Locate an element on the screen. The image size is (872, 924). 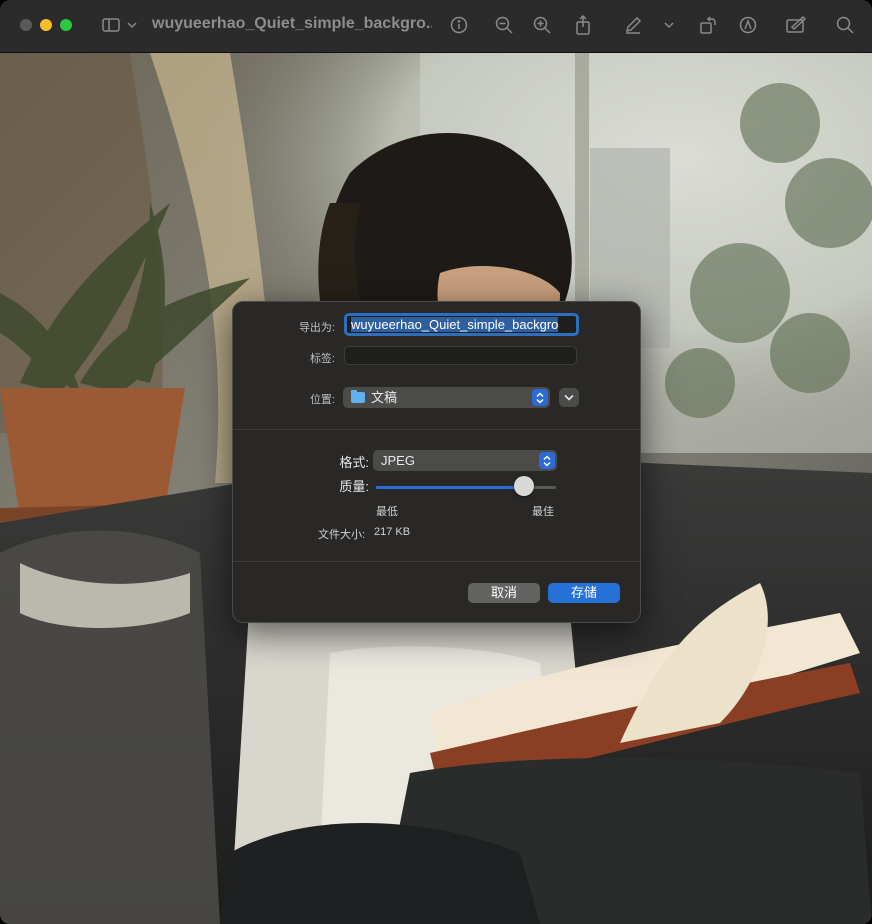
expand-browser-button is located at coordinates (569, 397).